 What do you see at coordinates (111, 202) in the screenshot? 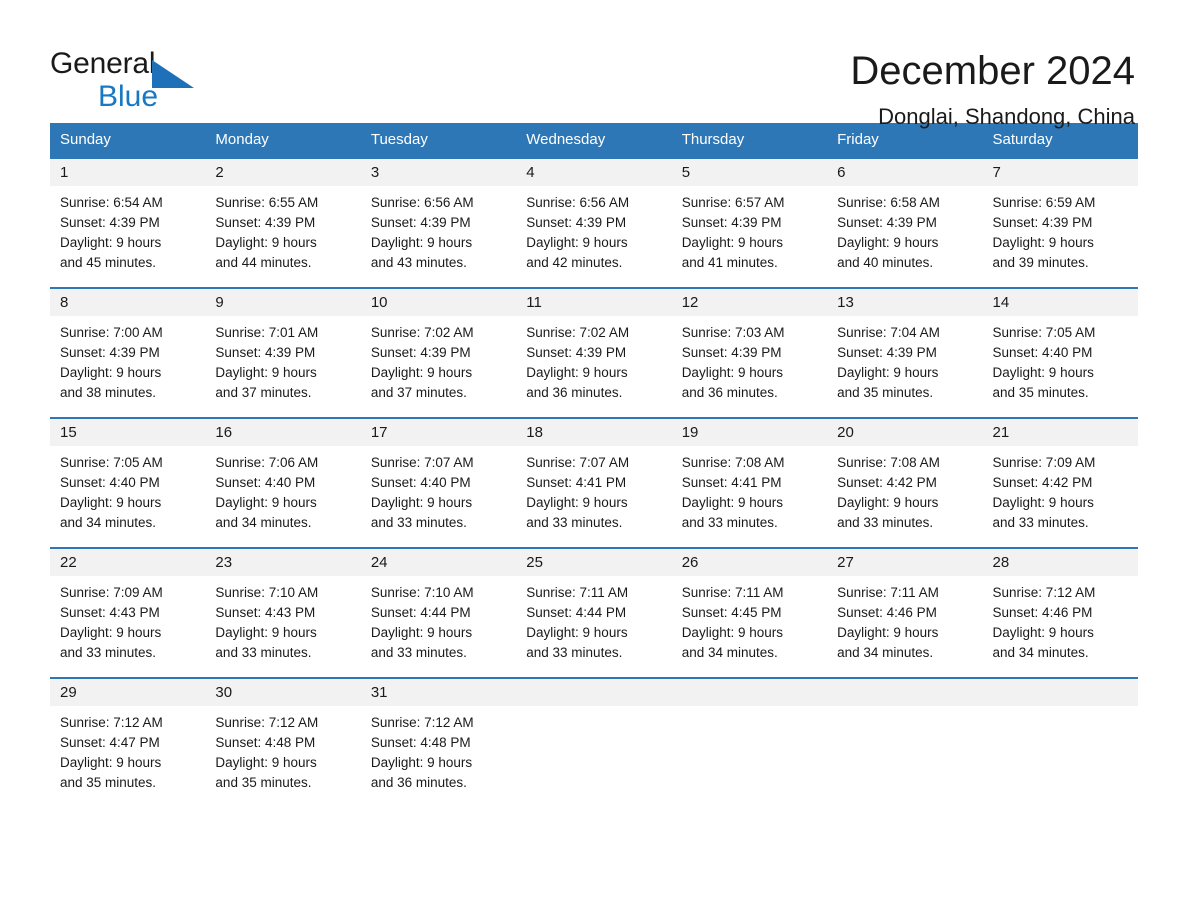
I see `sunrise-text: Sunrise: 6:54 AM` at bounding box center [111, 202].